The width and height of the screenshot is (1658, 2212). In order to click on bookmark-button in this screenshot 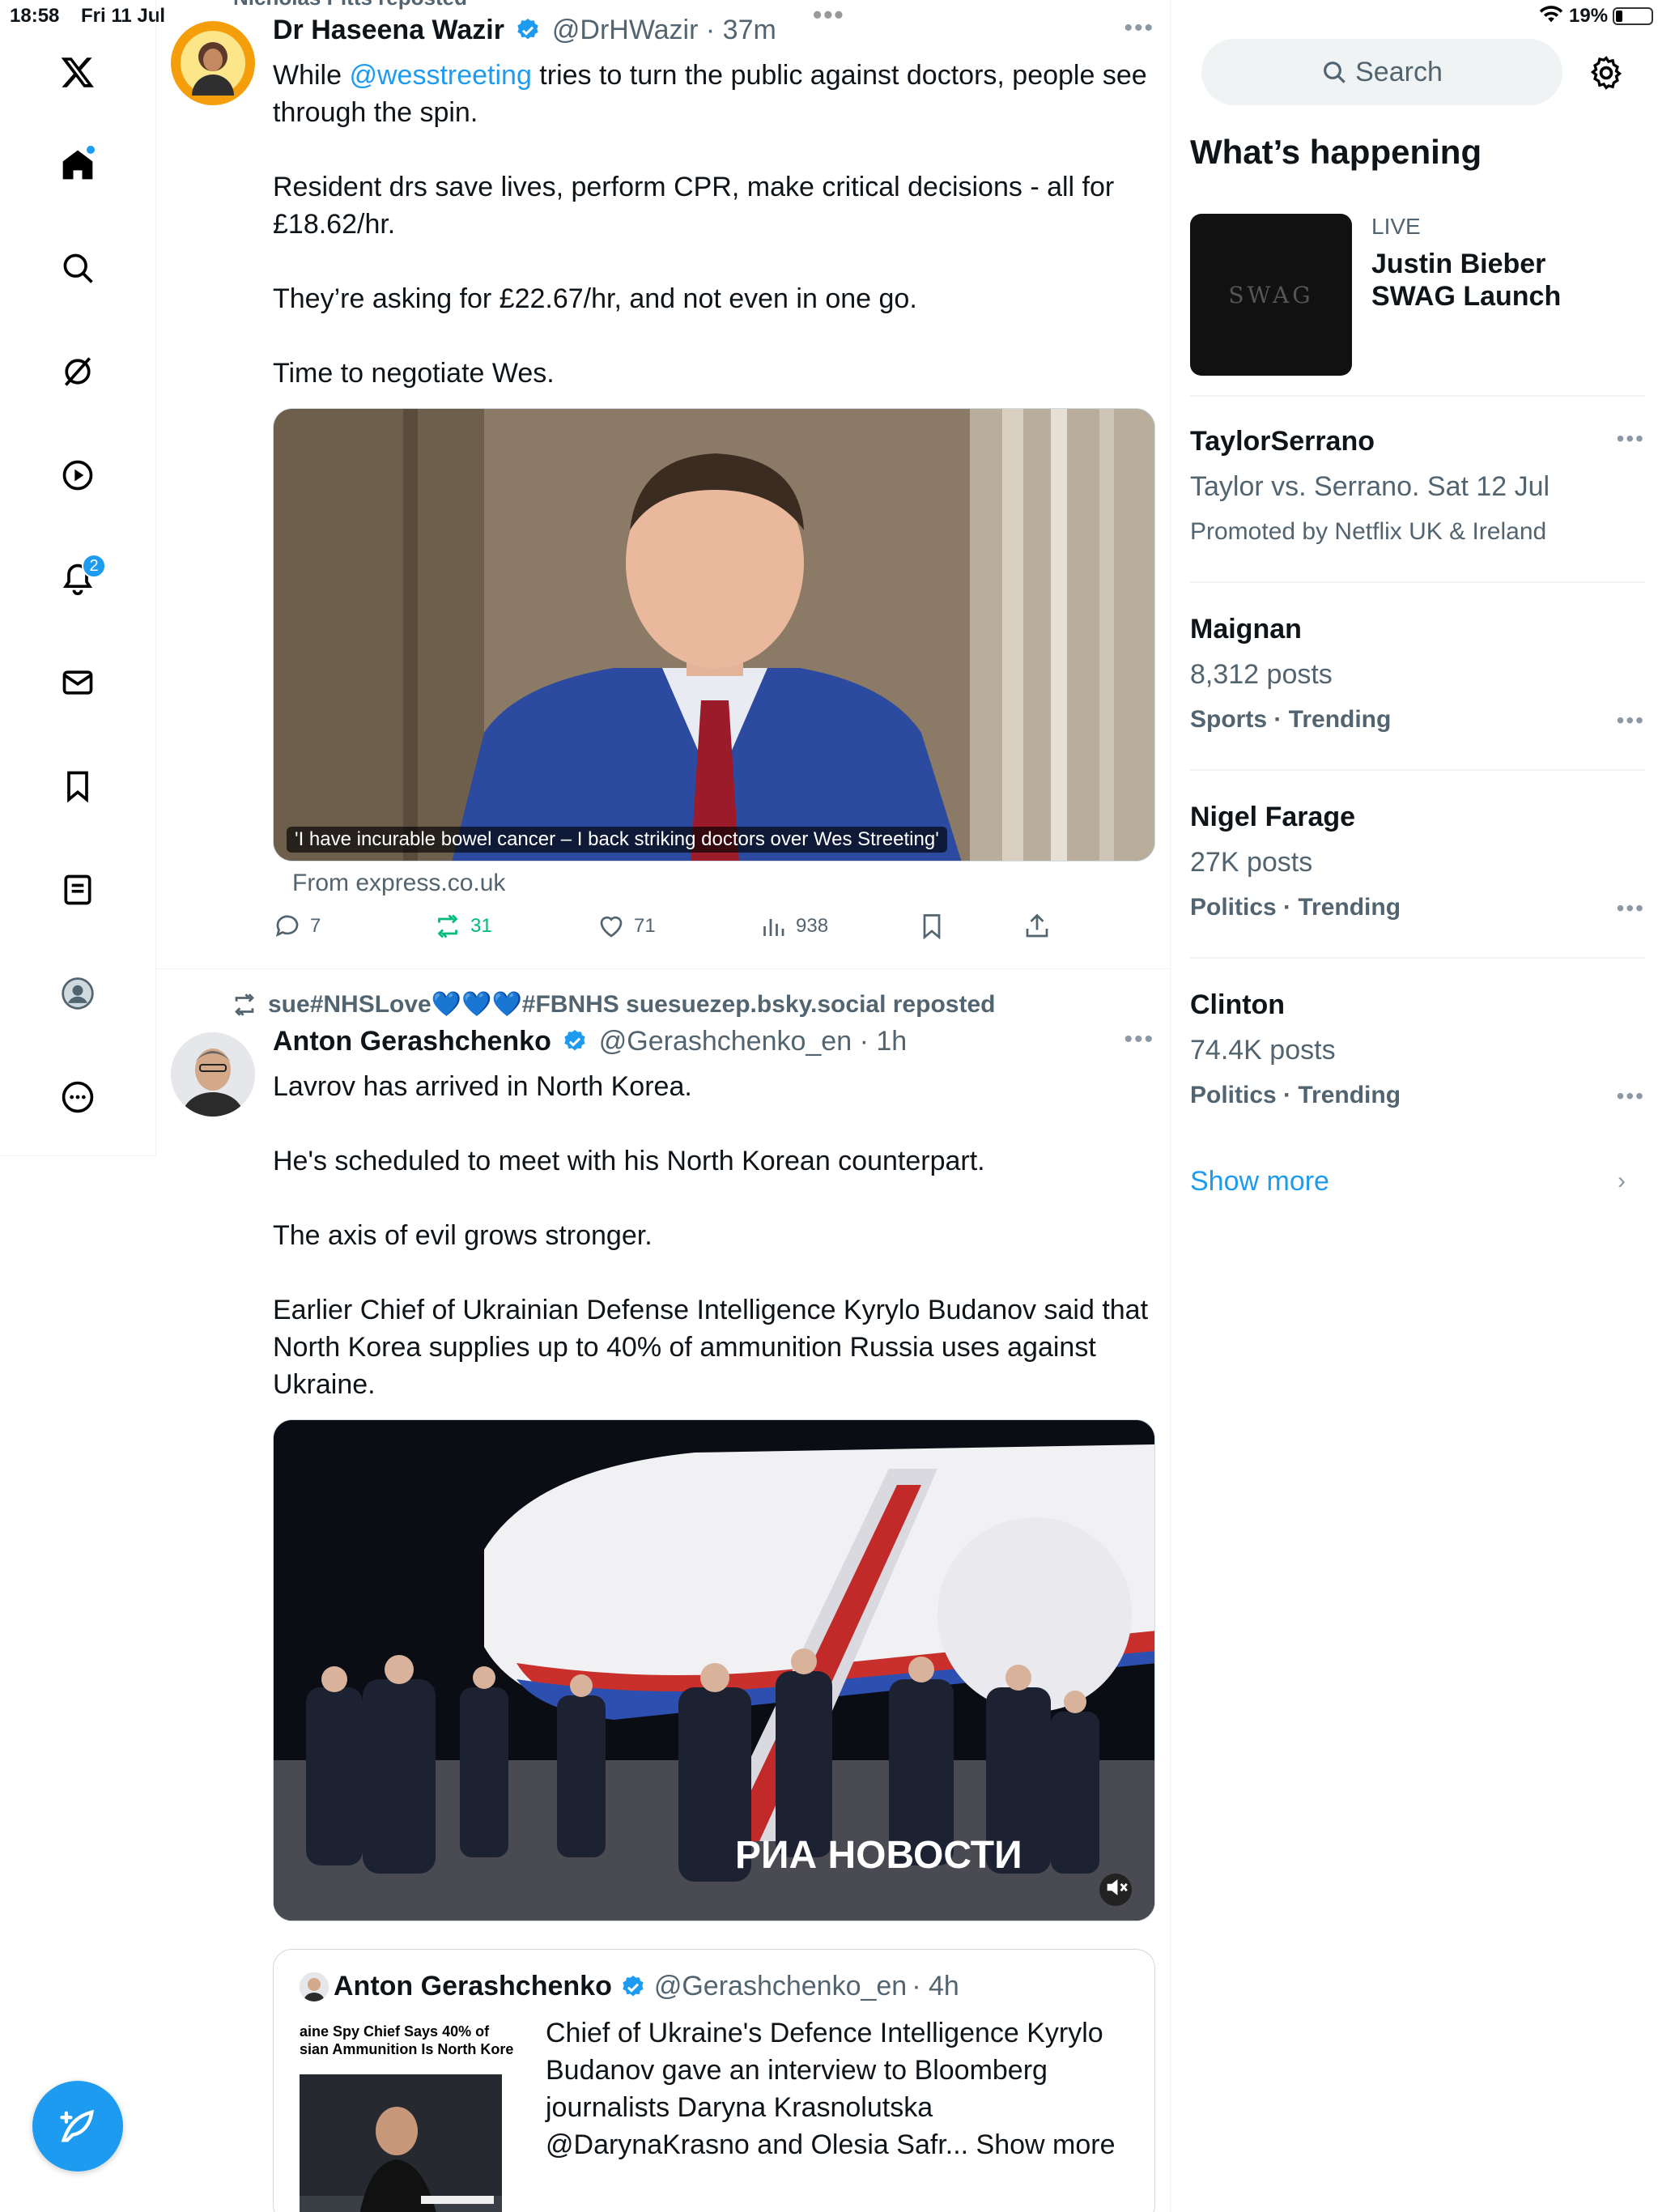, I will do `click(931, 927)`.